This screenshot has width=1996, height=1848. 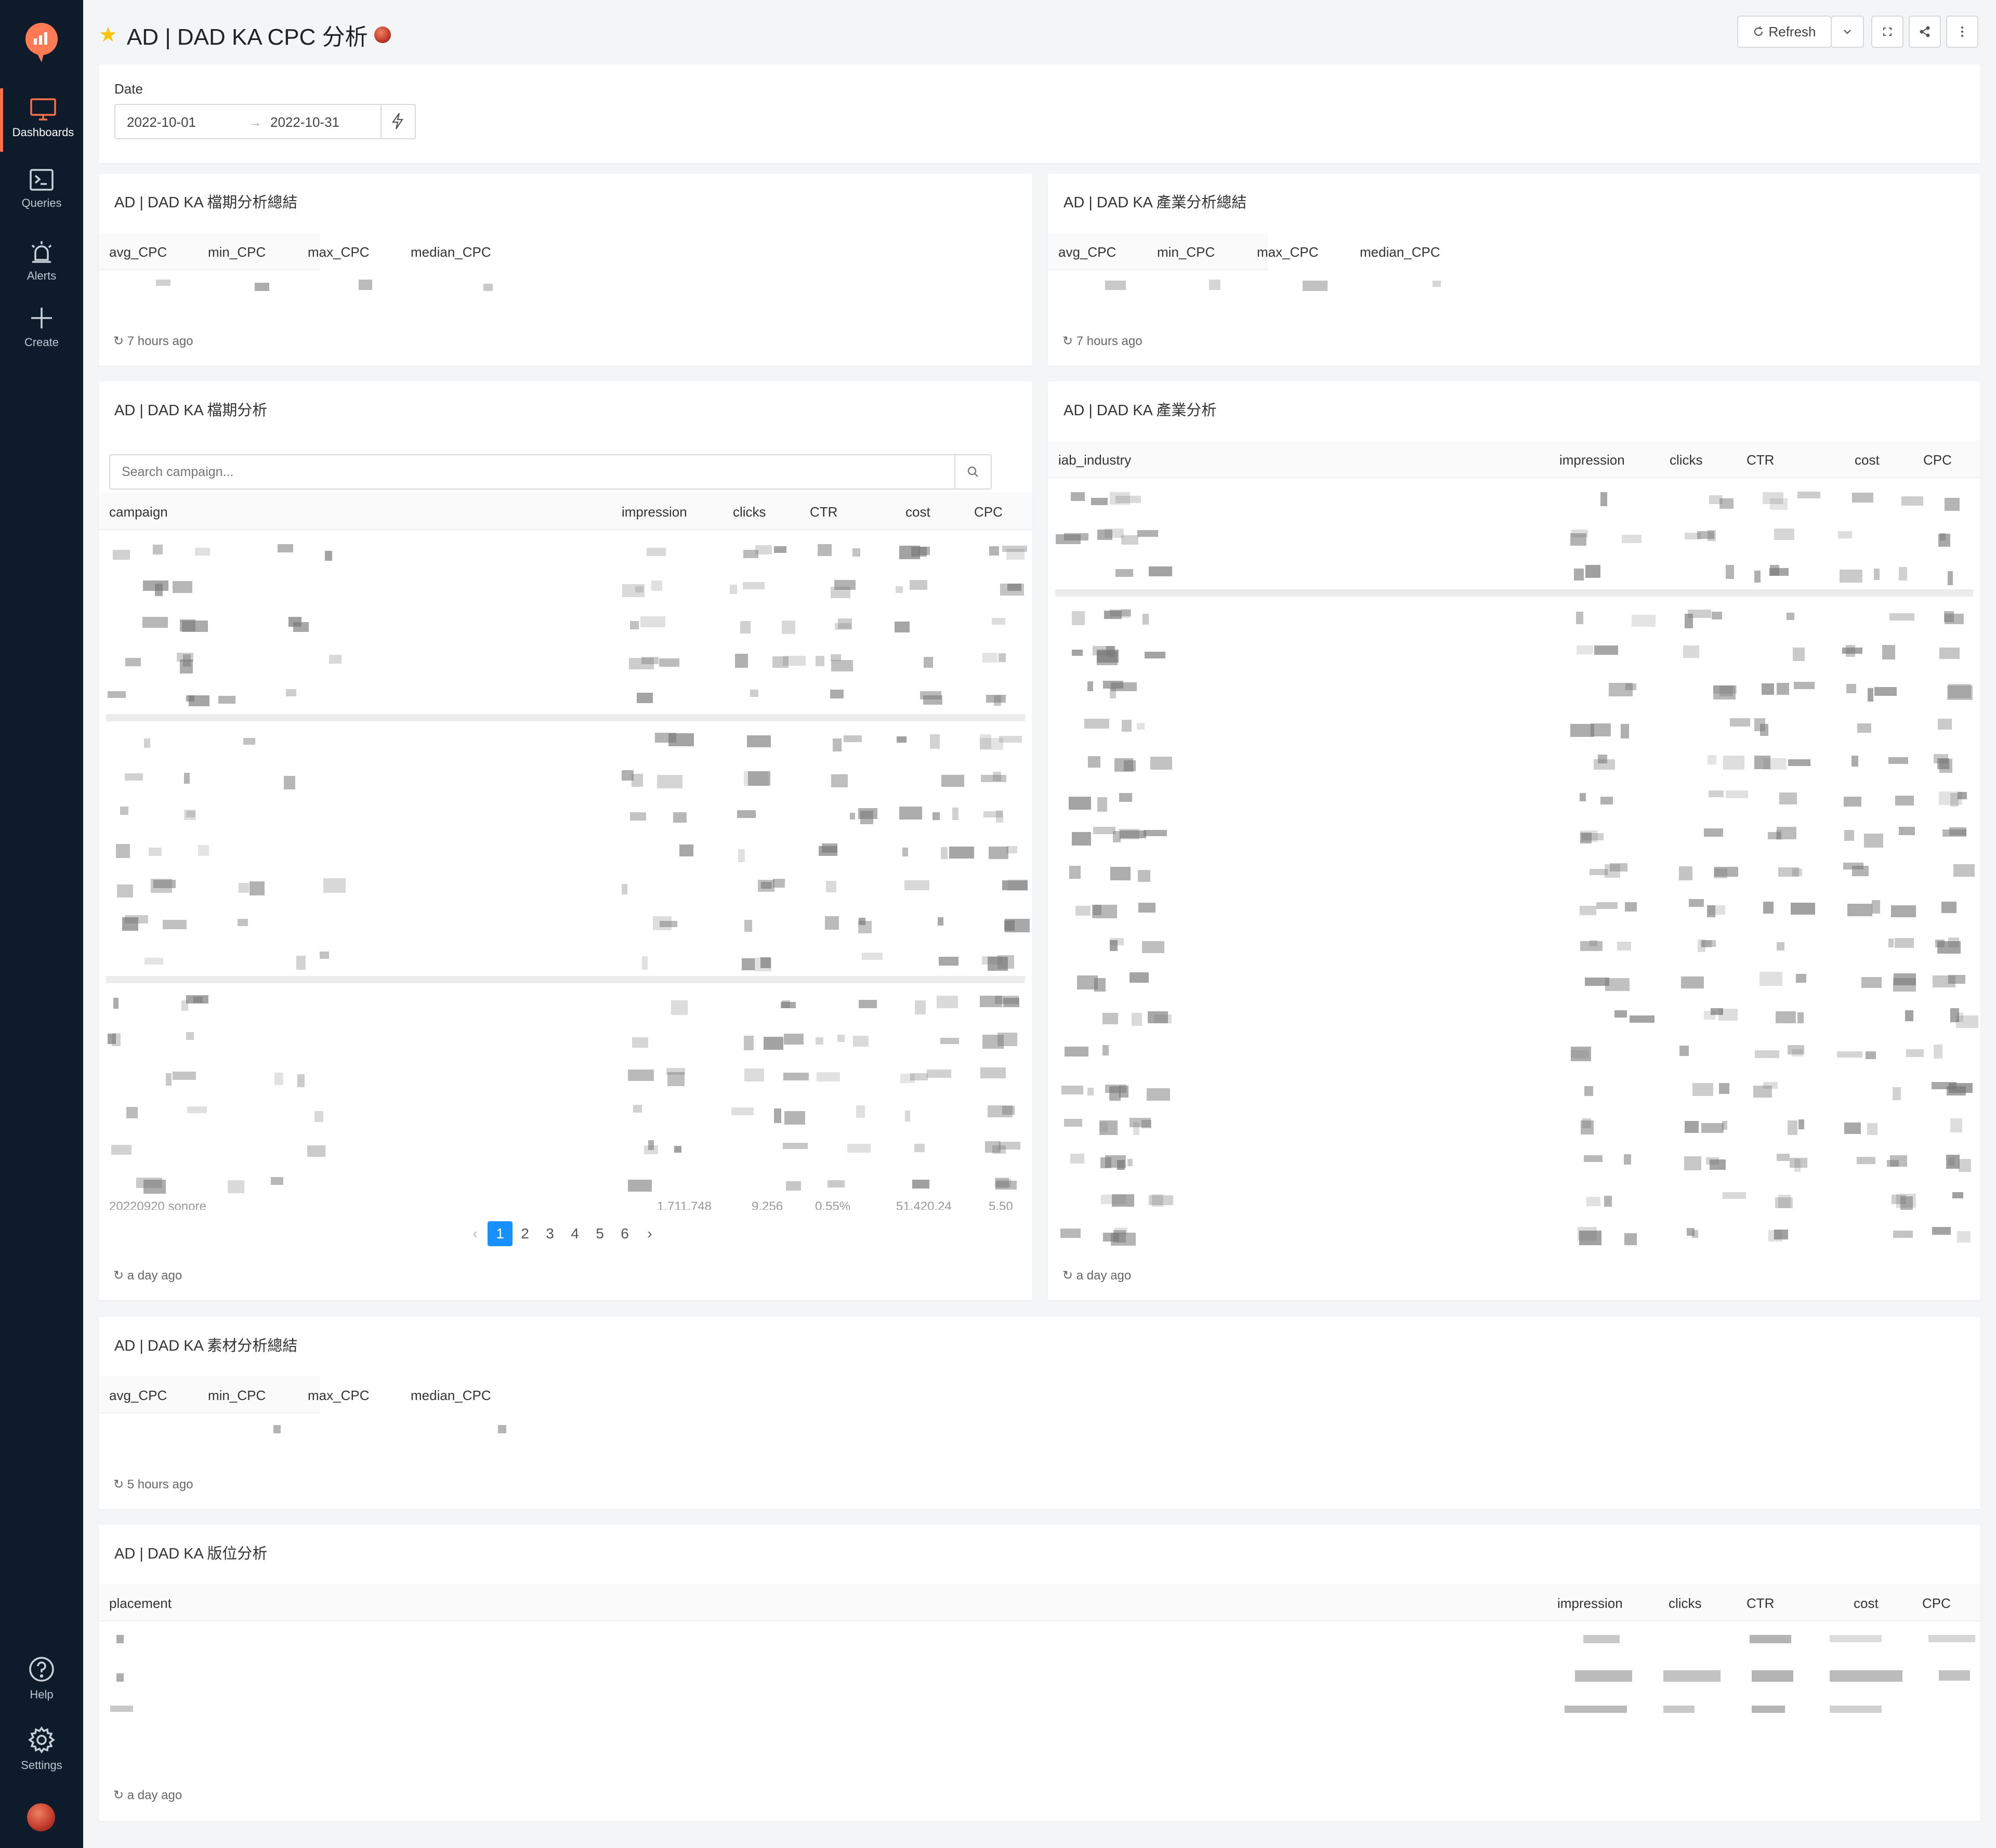 I want to click on column-header: placement, so click(x=140, y=1603).